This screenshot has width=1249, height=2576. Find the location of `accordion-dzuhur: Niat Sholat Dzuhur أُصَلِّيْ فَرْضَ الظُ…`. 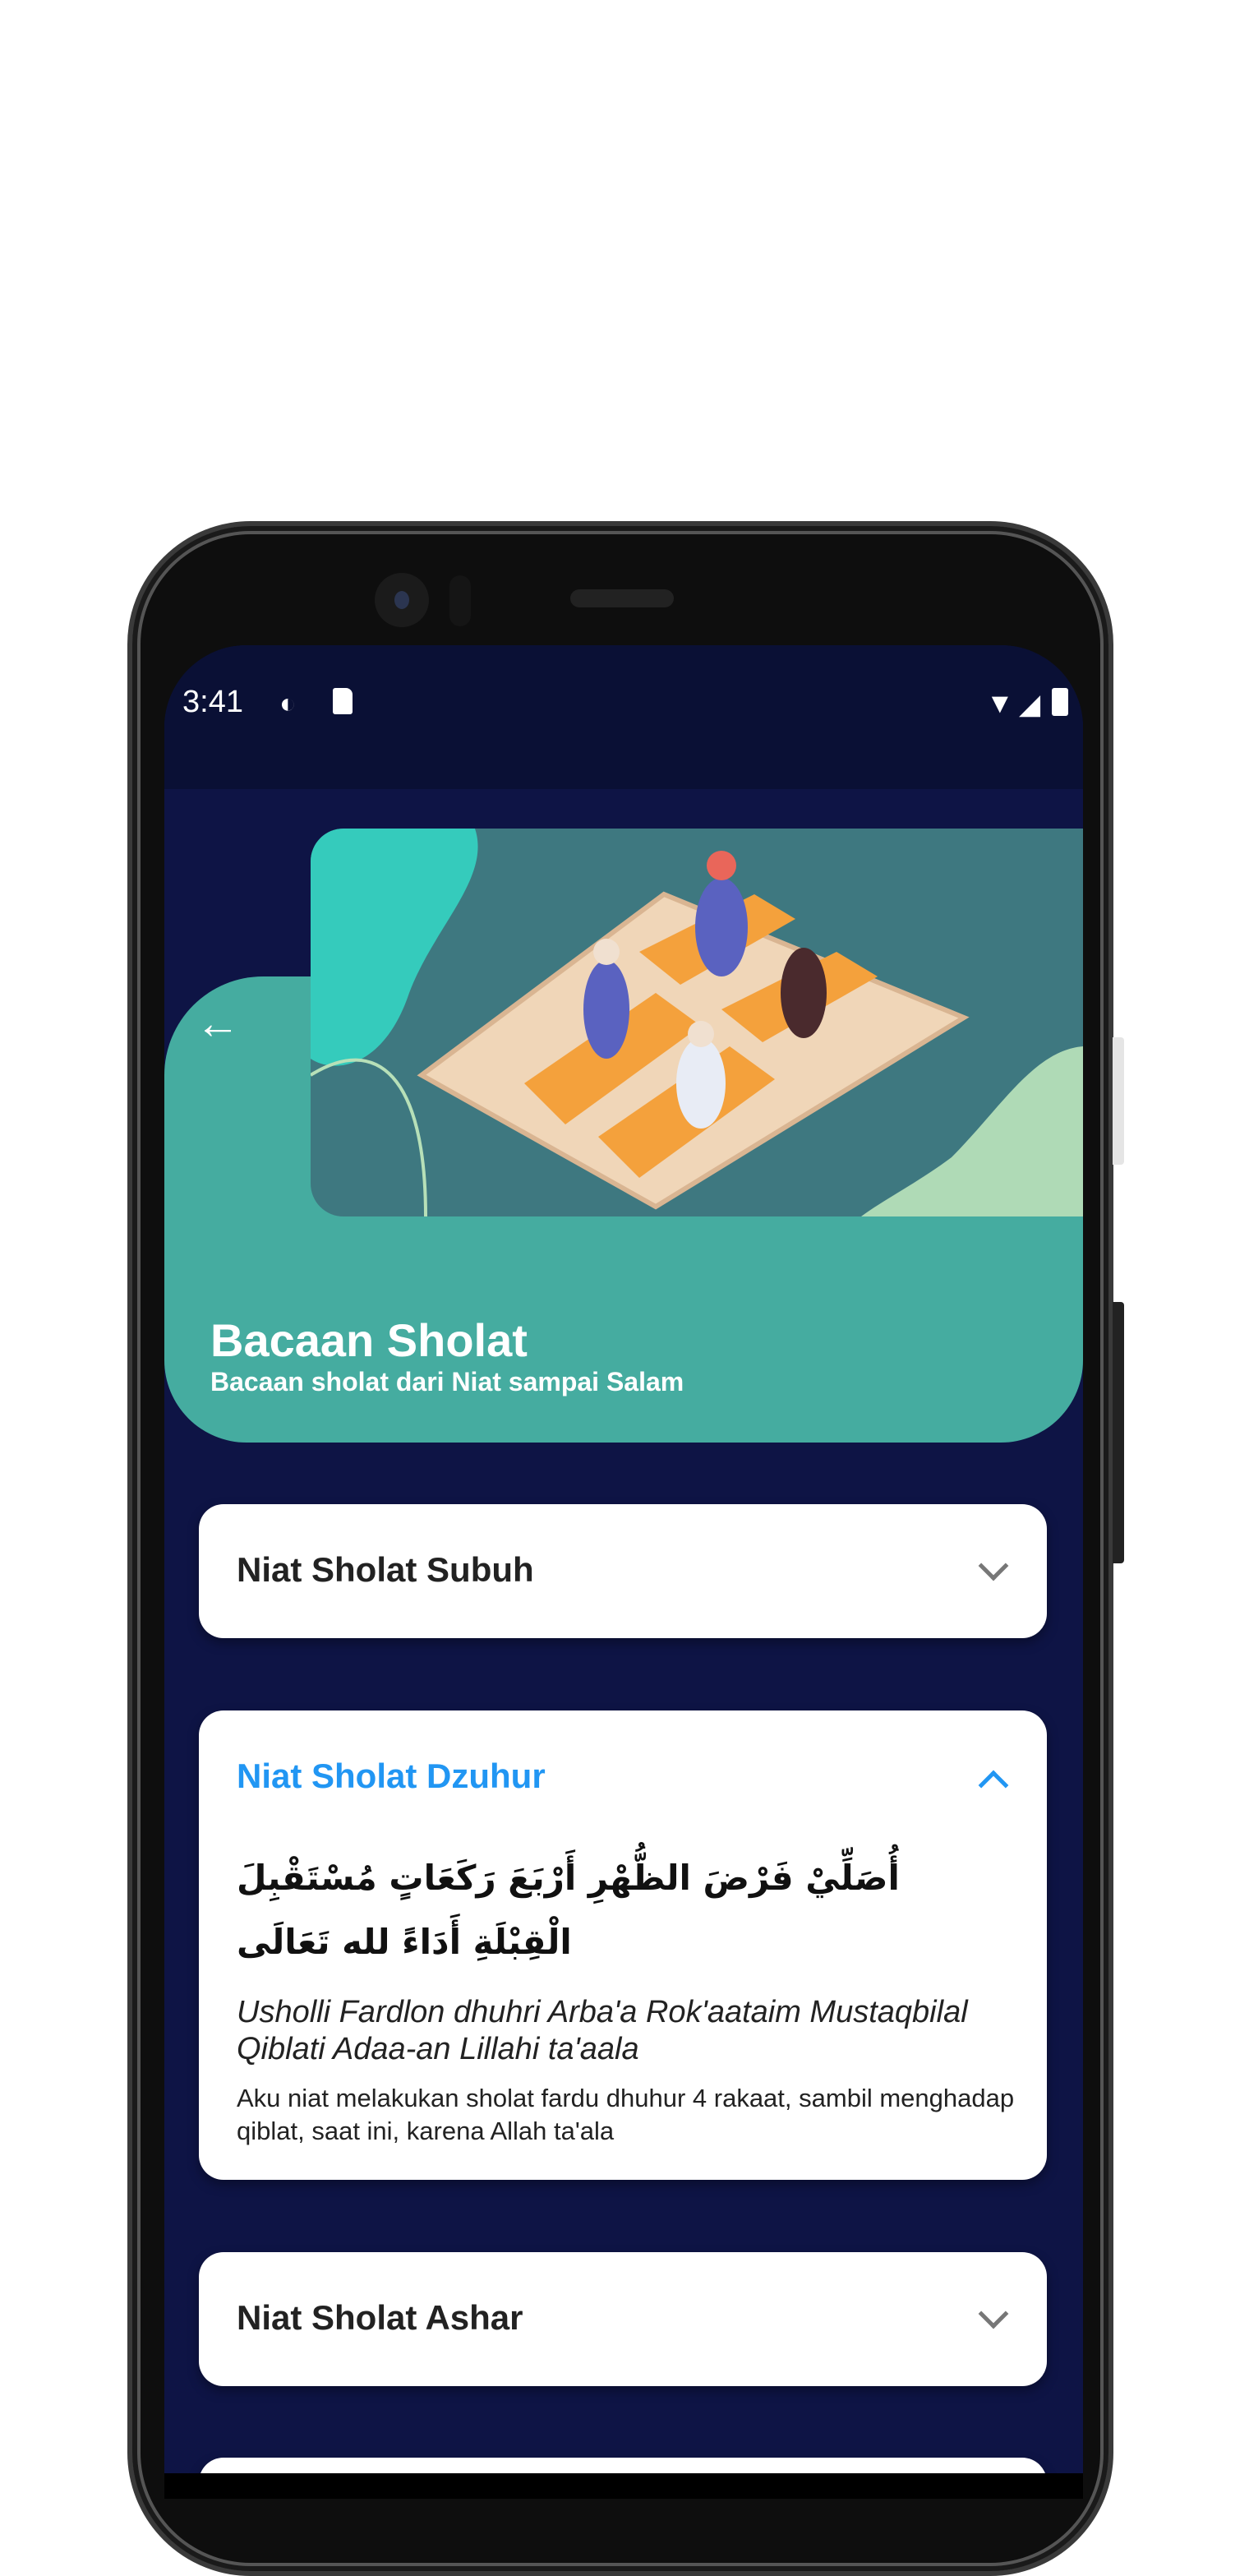

accordion-dzuhur: Niat Sholat Dzuhur أُصَلِّيْ فَرْضَ الظُ… is located at coordinates (623, 1945).